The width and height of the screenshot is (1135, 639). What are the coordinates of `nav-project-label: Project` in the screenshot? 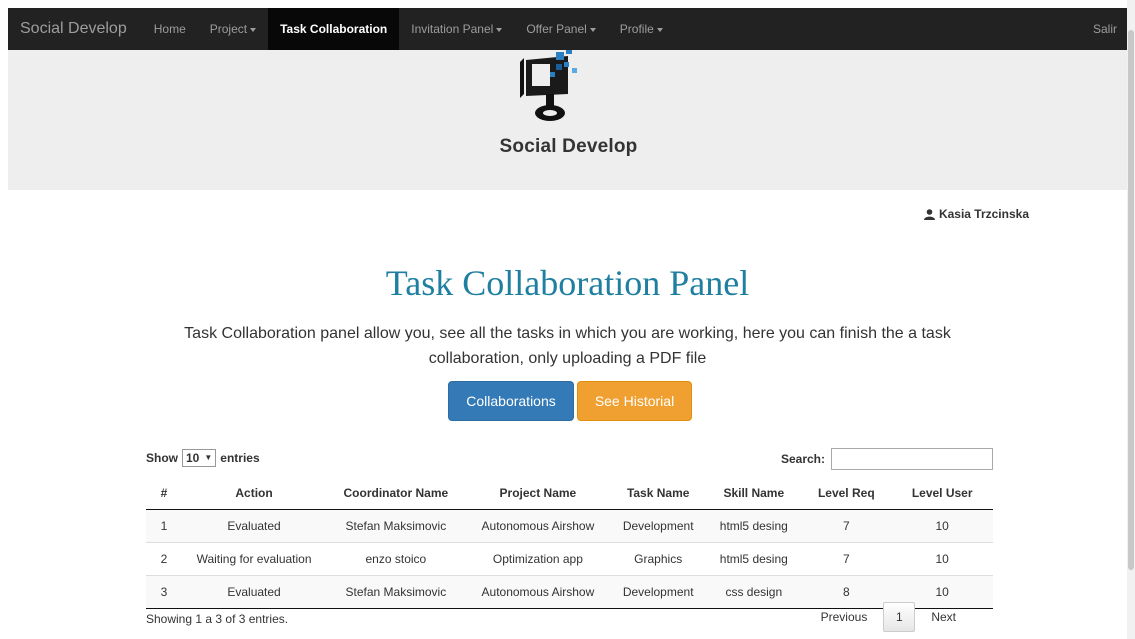 It's located at (228, 29).